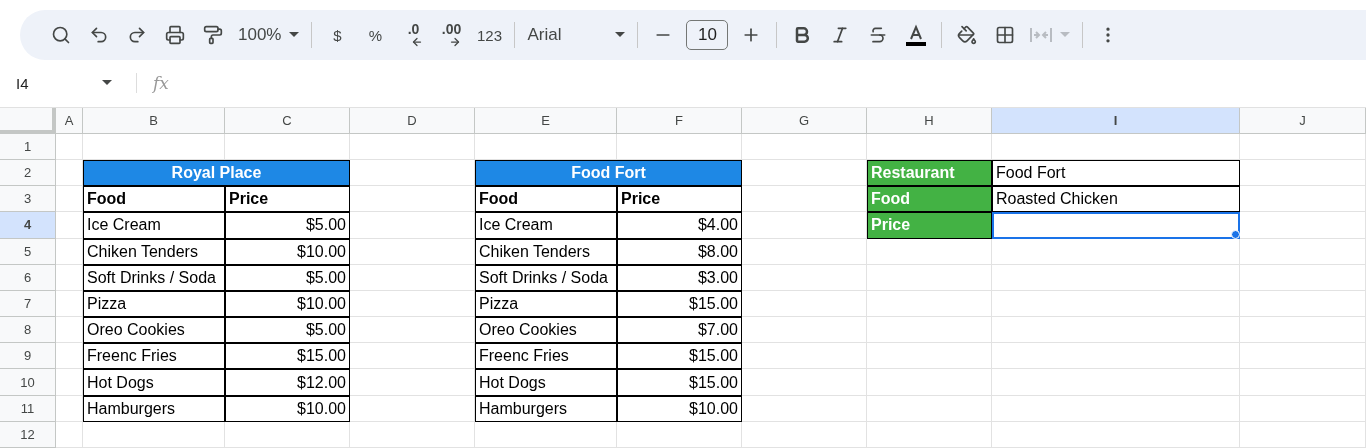 This screenshot has width=1366, height=448. I want to click on table-cell: Chiken Tenders, so click(546, 251).